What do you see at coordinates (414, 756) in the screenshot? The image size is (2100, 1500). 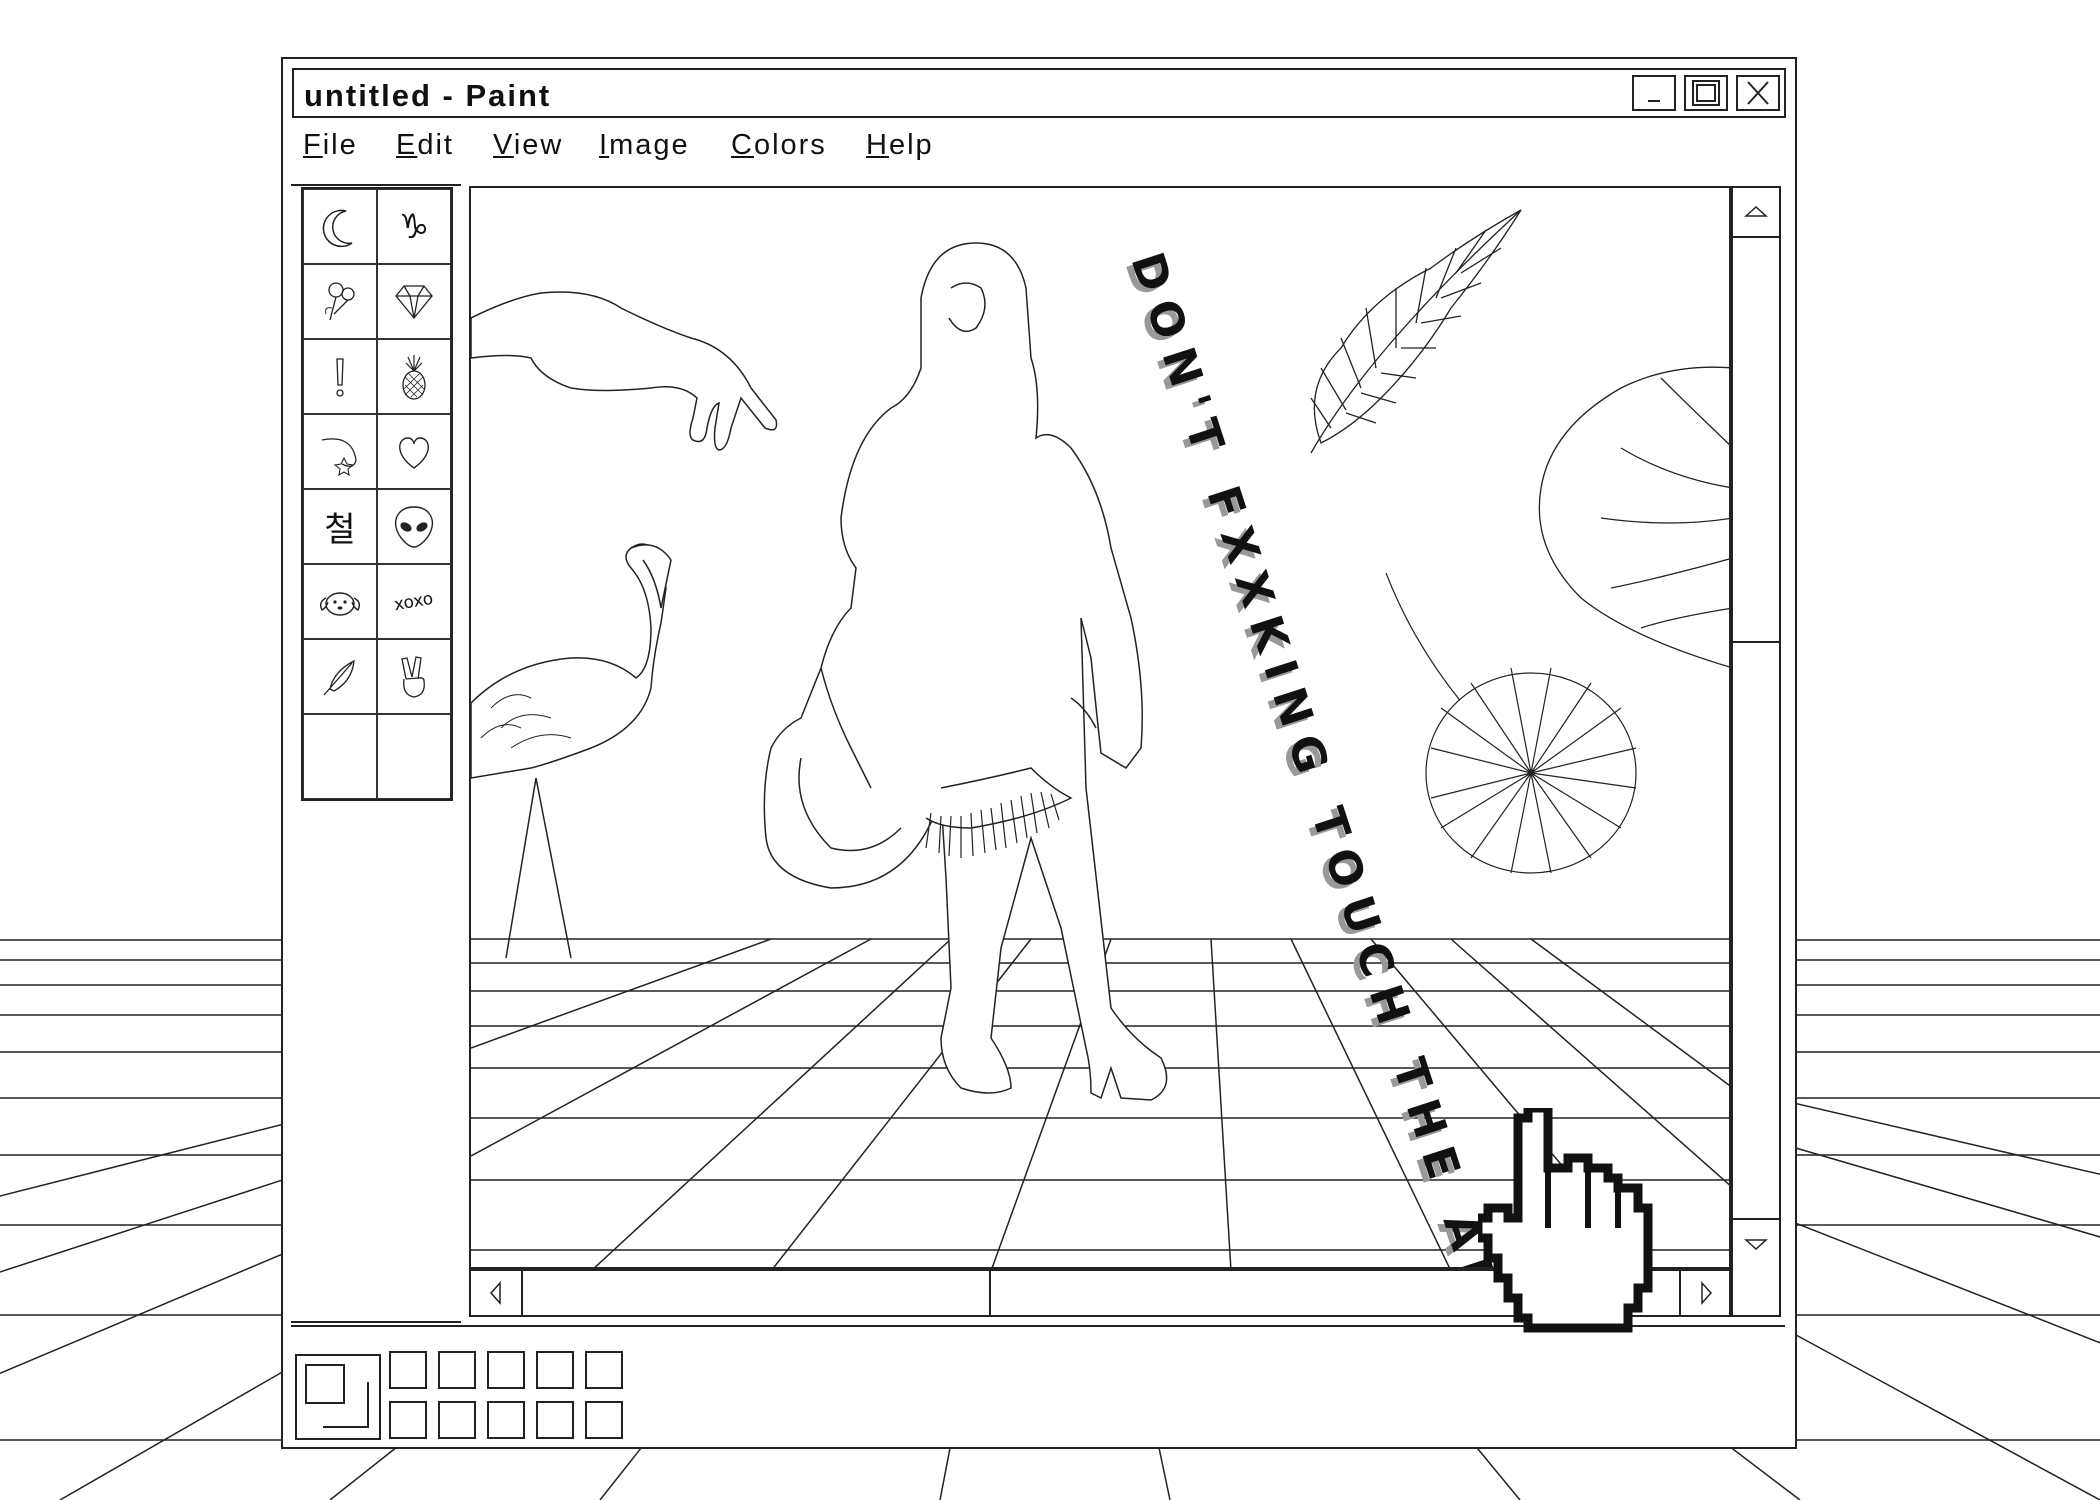 I see `tool-empty-right` at bounding box center [414, 756].